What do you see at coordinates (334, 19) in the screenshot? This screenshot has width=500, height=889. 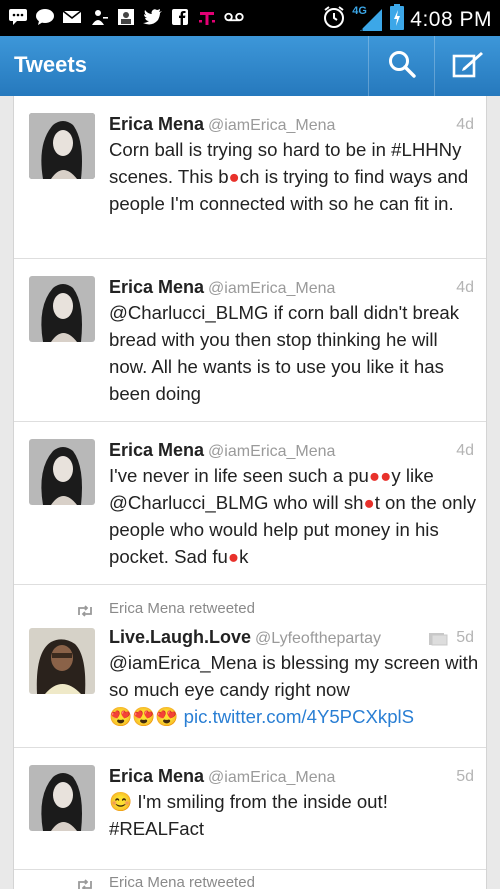 I see `alarm-icon` at bounding box center [334, 19].